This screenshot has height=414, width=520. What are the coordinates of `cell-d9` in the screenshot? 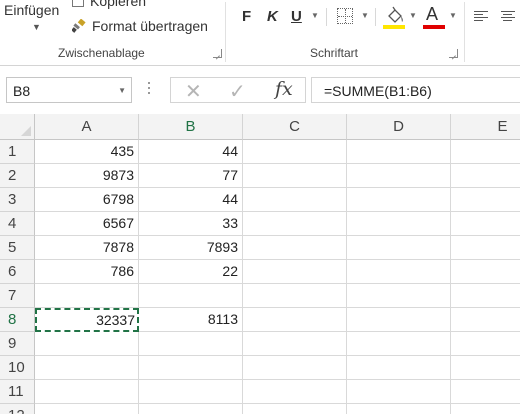 It's located at (399, 344).